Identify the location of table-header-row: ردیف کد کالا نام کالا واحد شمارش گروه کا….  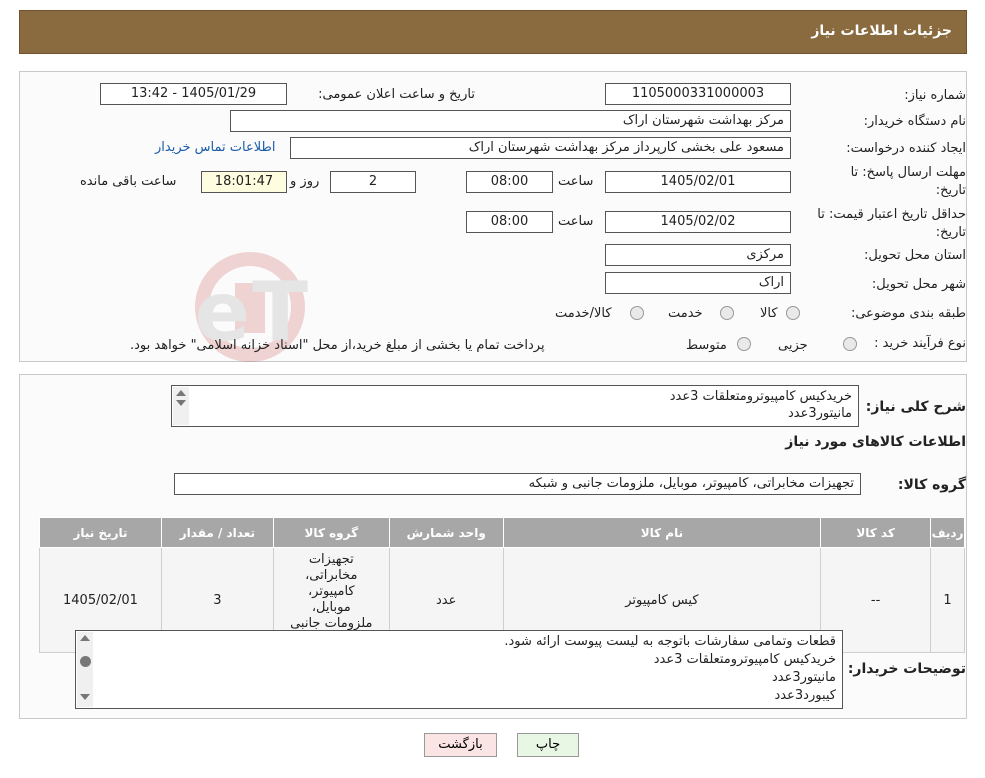
(502, 532).